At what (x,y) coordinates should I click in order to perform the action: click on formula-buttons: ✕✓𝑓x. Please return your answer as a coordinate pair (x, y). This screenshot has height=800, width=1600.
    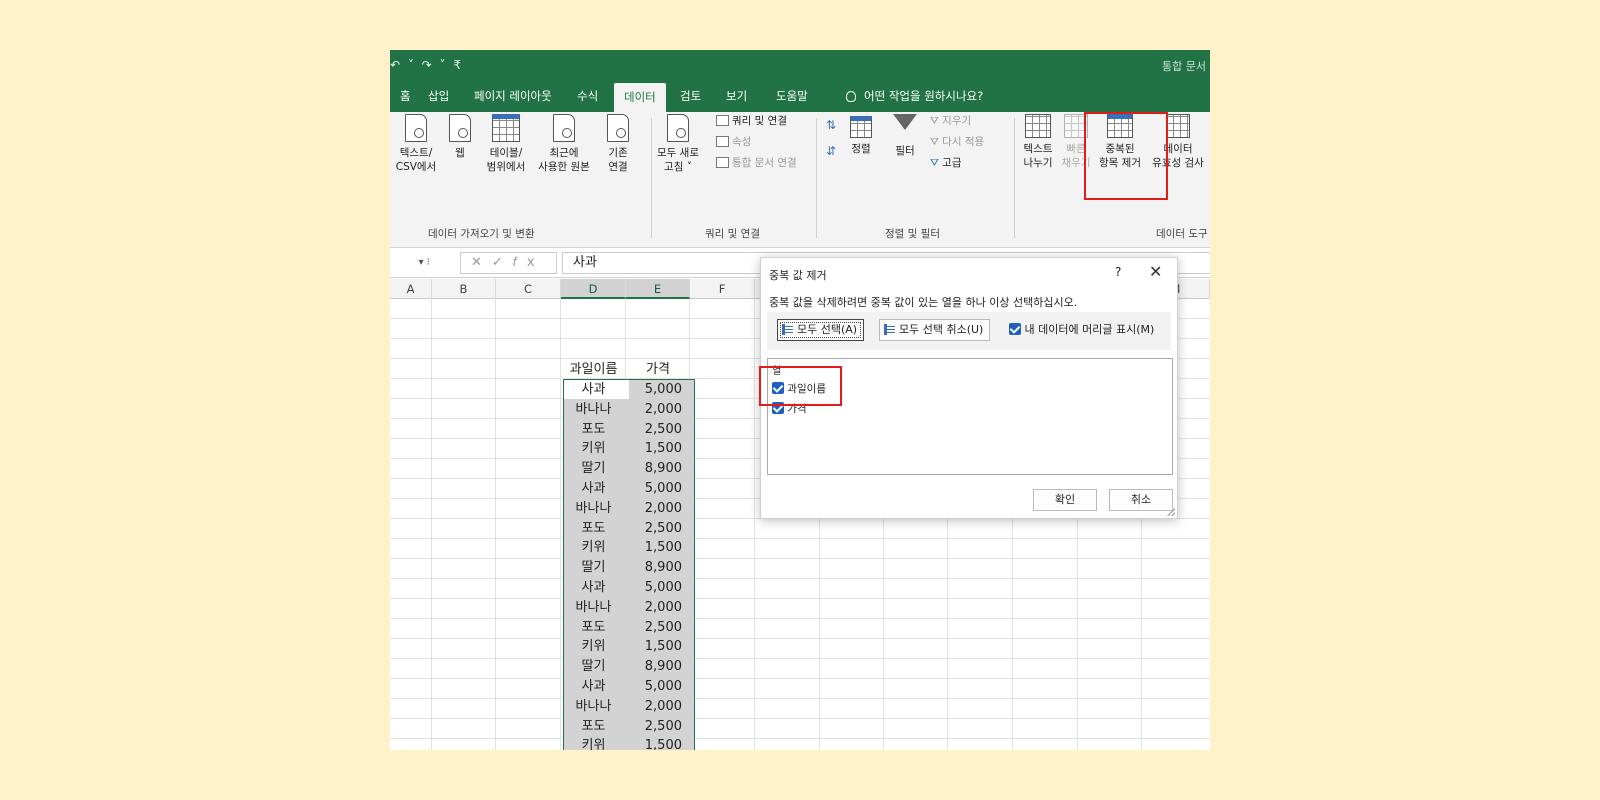
    Looking at the image, I should click on (508, 263).